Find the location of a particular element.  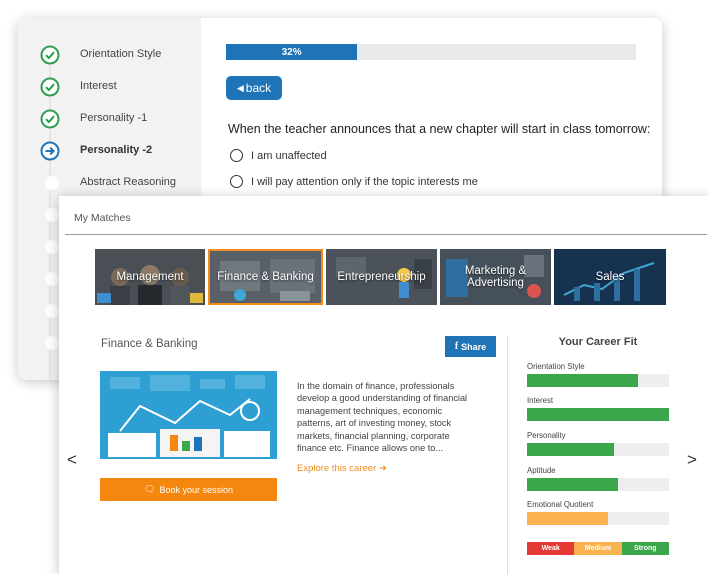

book-session-button: 🗨 Book your session is located at coordinates (188, 489).